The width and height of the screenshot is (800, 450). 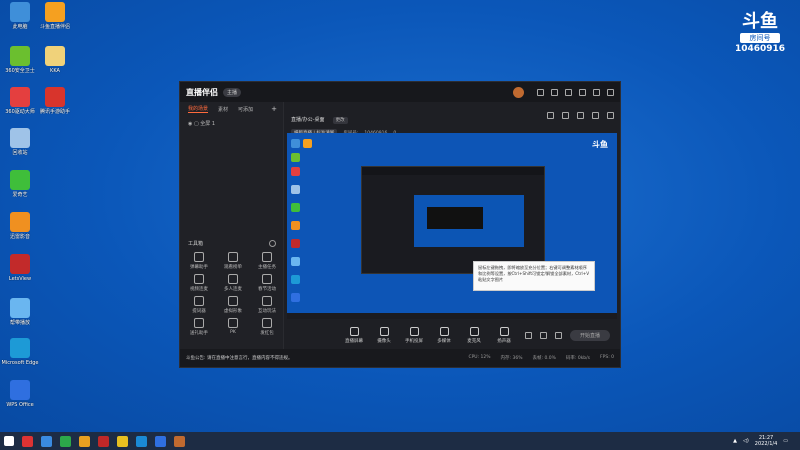 What do you see at coordinates (199, 333) in the screenshot?
I see `tool-label: 送礼助手` at bounding box center [199, 333].